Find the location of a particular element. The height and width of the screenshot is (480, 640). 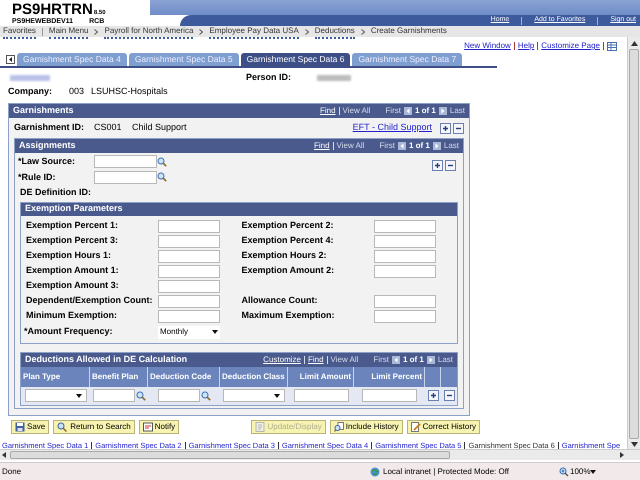

redacted-name is located at coordinates (30, 77).